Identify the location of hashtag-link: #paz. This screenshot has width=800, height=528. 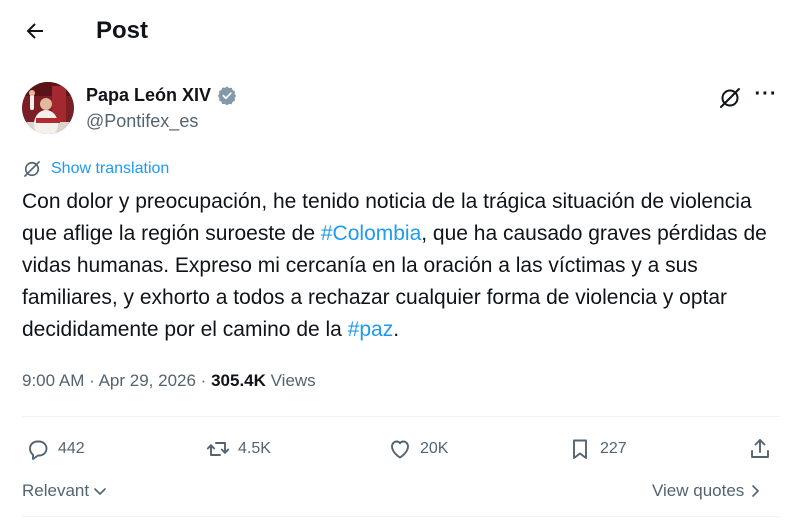
(371, 329).